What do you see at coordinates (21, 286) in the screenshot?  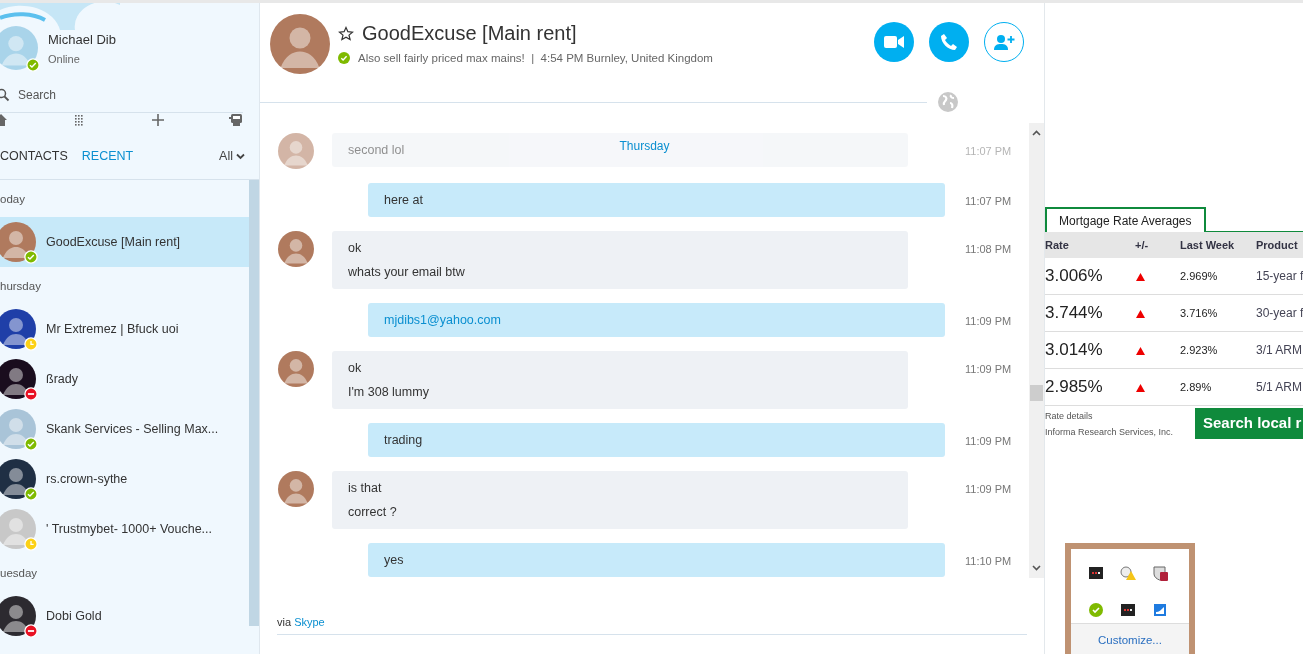 I see `date-heading: hursday` at bounding box center [21, 286].